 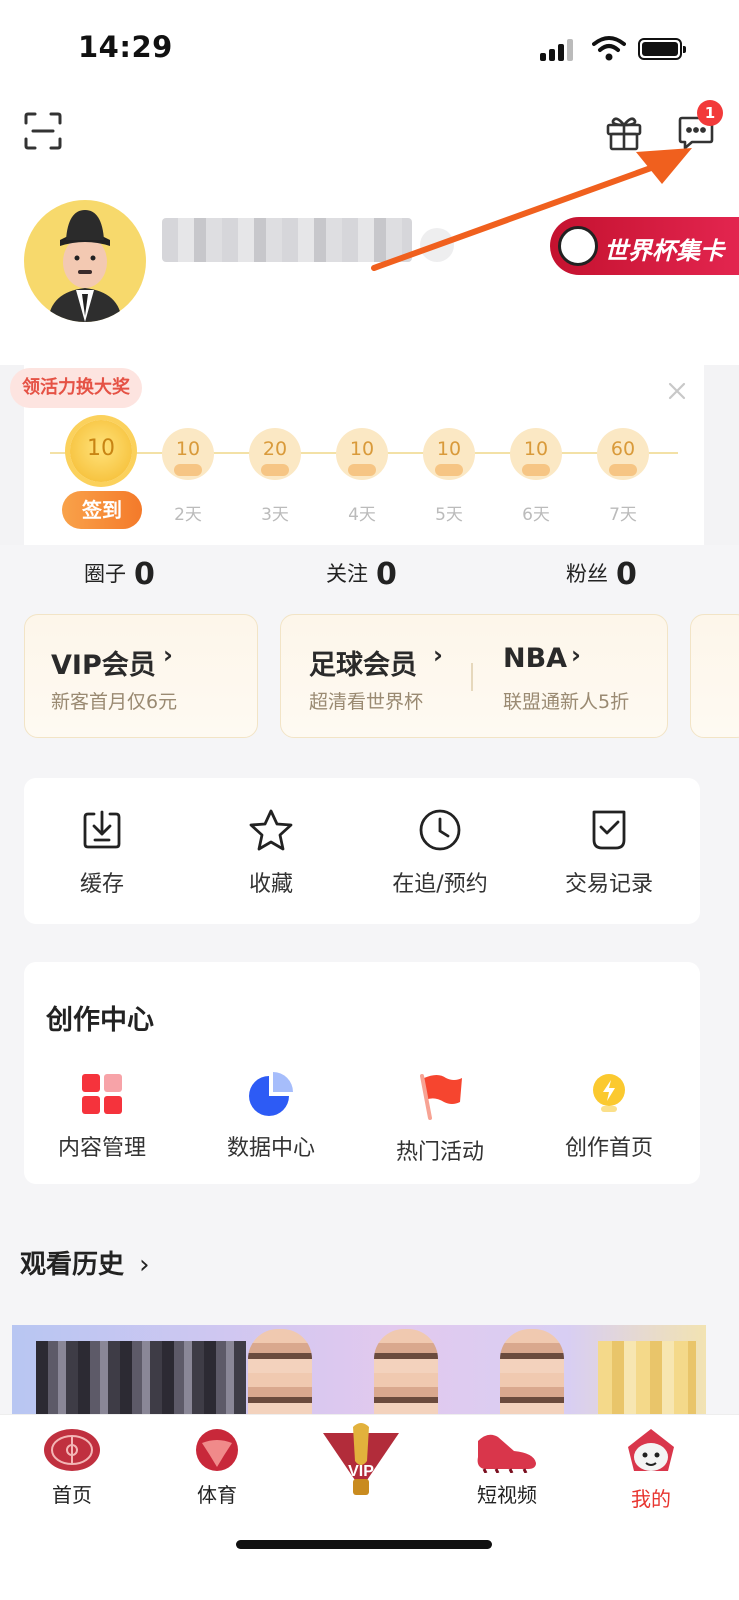 What do you see at coordinates (125, 47) in the screenshot?
I see `status-time: 14:29` at bounding box center [125, 47].